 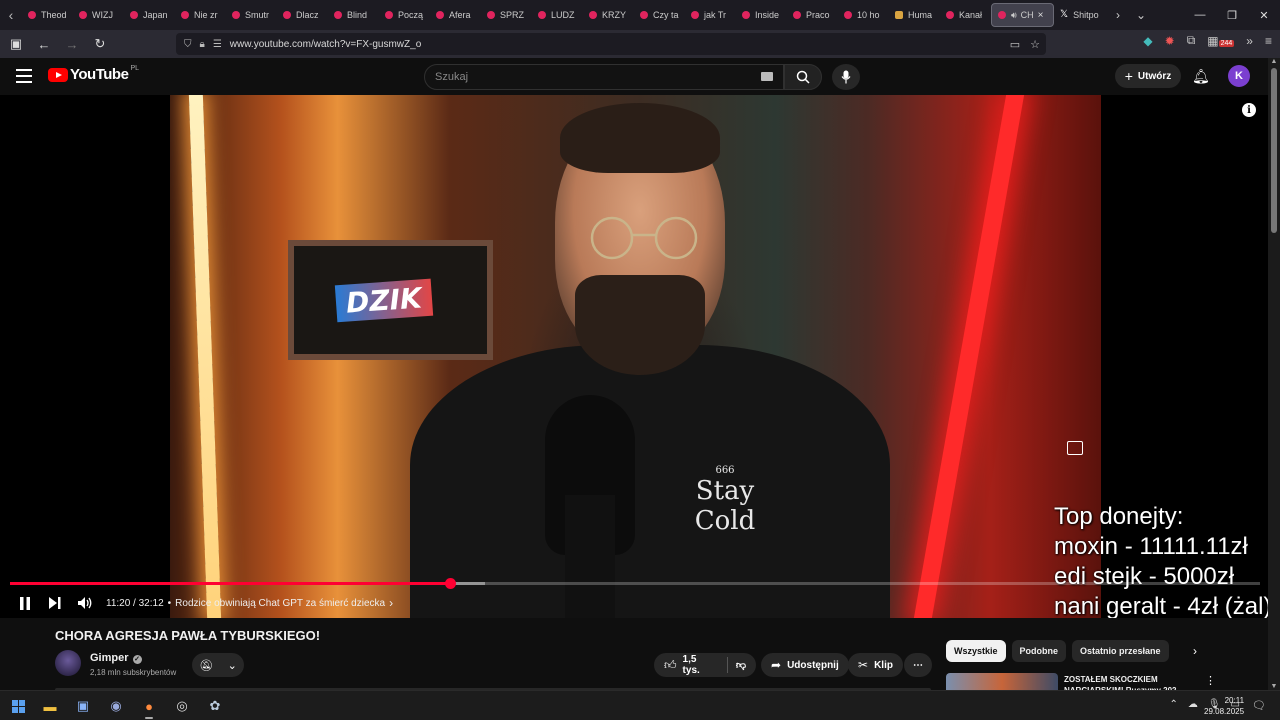 I want to click on bookmark-star-icon: ☆, so click(x=1035, y=44).